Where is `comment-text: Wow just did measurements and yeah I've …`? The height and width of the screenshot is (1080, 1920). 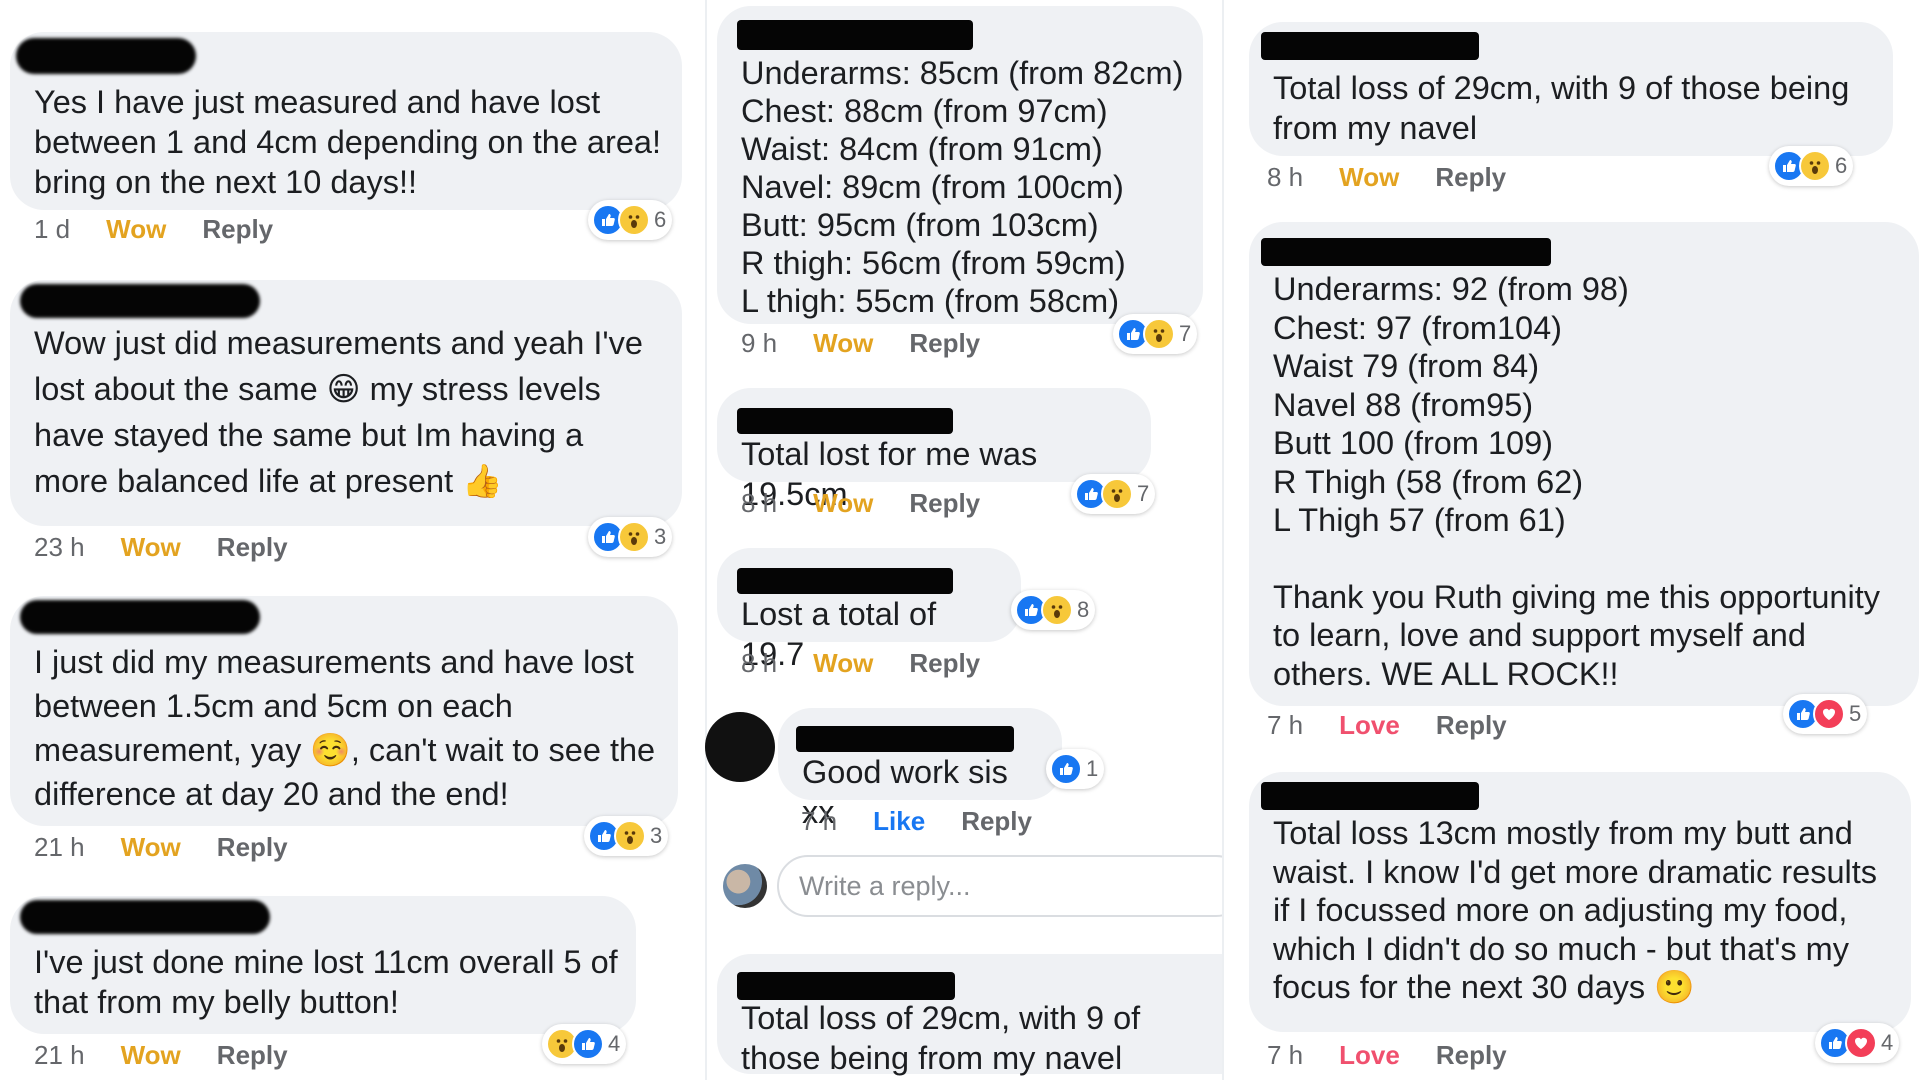 comment-text: Wow just did measurements and yeah I've … is located at coordinates (338, 412).